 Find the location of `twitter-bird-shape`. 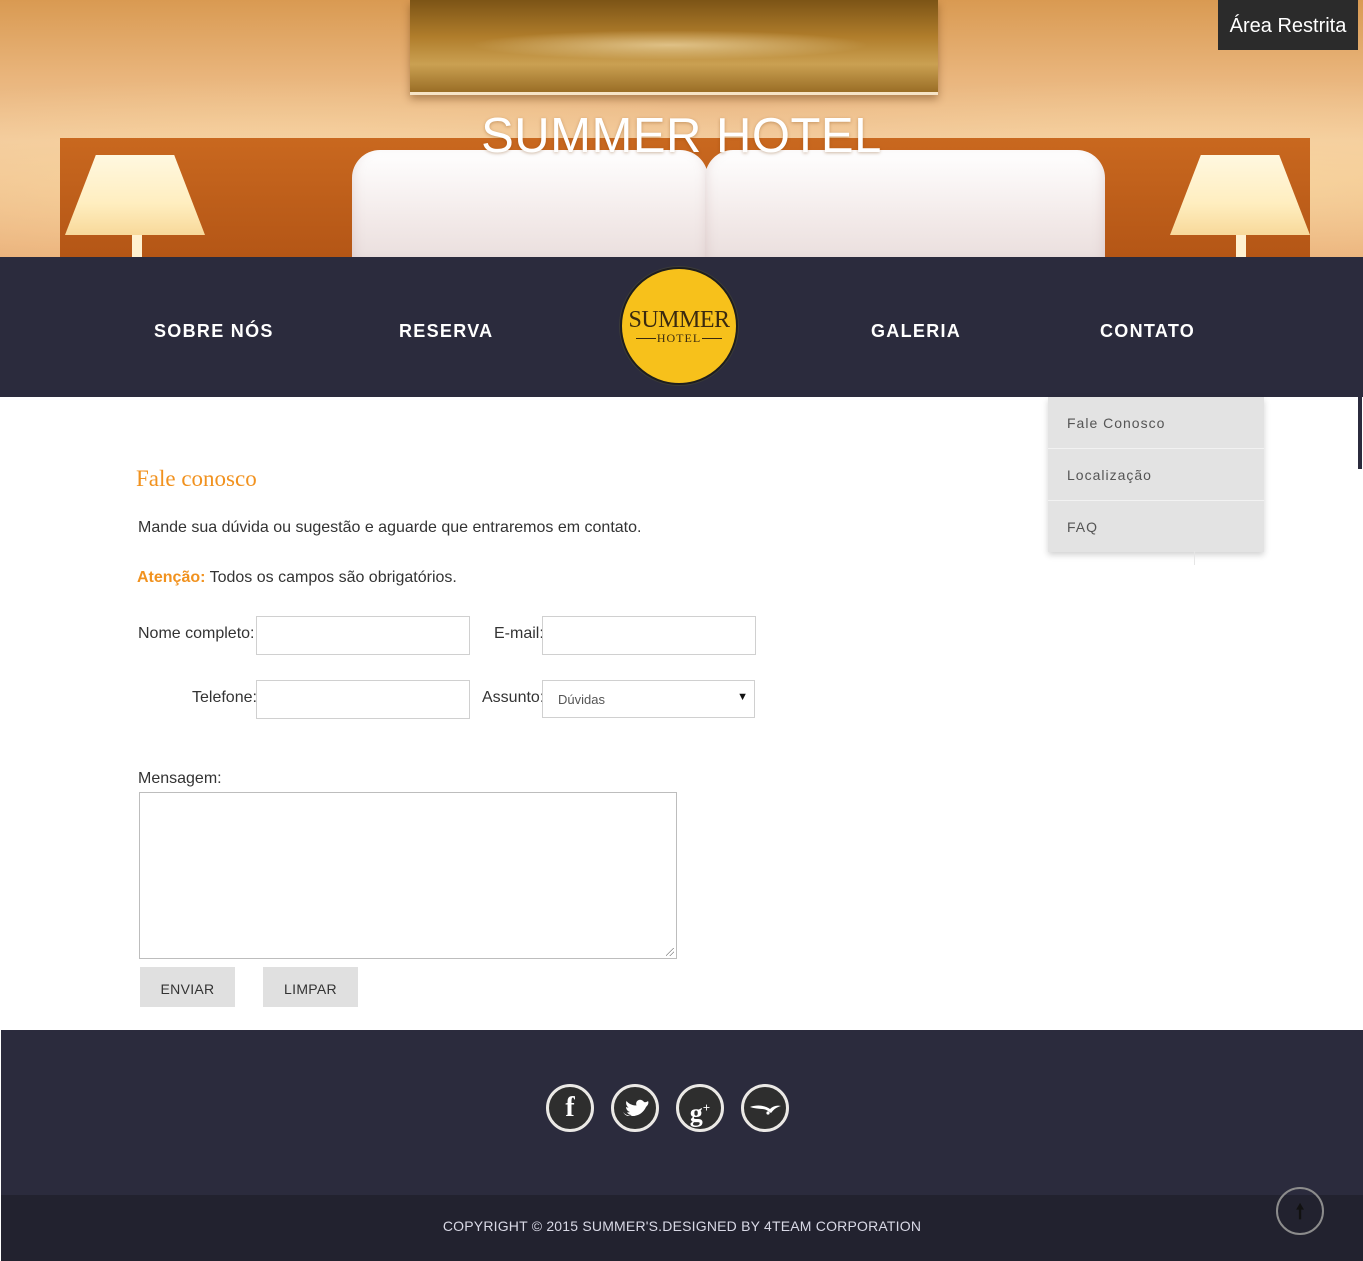

twitter-bird-shape is located at coordinates (636, 1108).